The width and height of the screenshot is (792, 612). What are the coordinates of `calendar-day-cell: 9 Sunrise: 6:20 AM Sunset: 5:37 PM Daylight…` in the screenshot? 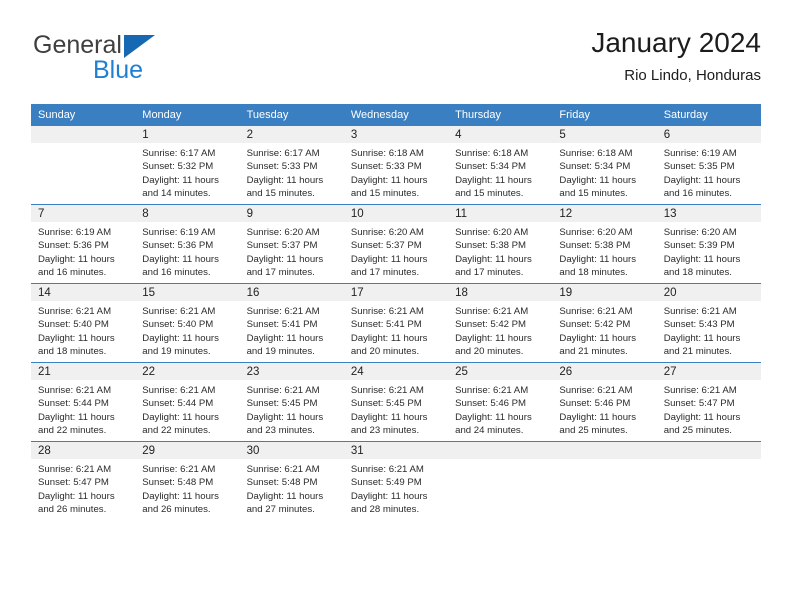 It's located at (291, 244).